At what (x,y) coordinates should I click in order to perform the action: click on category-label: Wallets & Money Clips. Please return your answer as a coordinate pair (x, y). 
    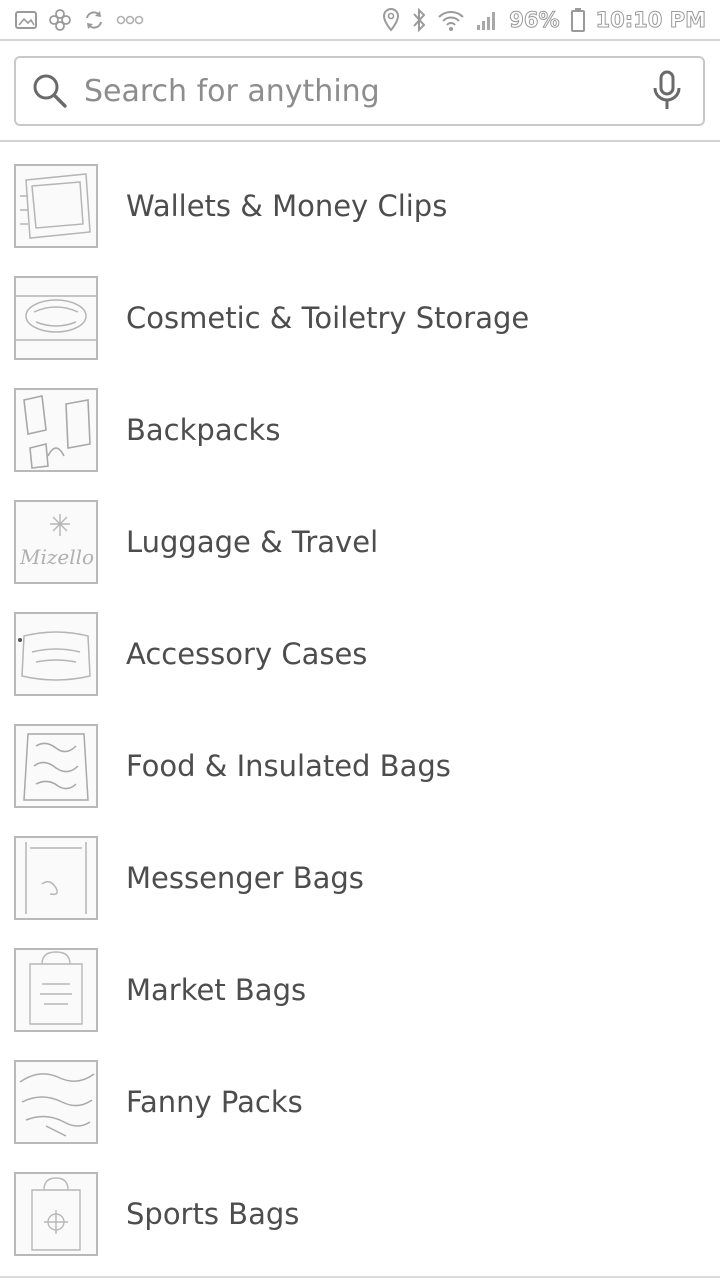
    Looking at the image, I should click on (287, 206).